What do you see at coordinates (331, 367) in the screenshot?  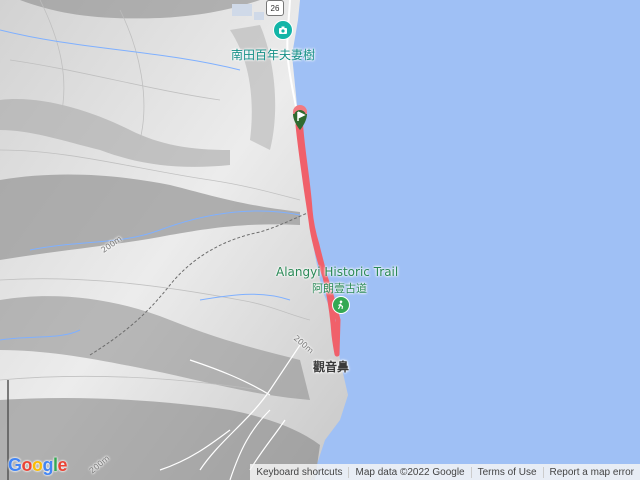 I see `cape-label: 觀音鼻` at bounding box center [331, 367].